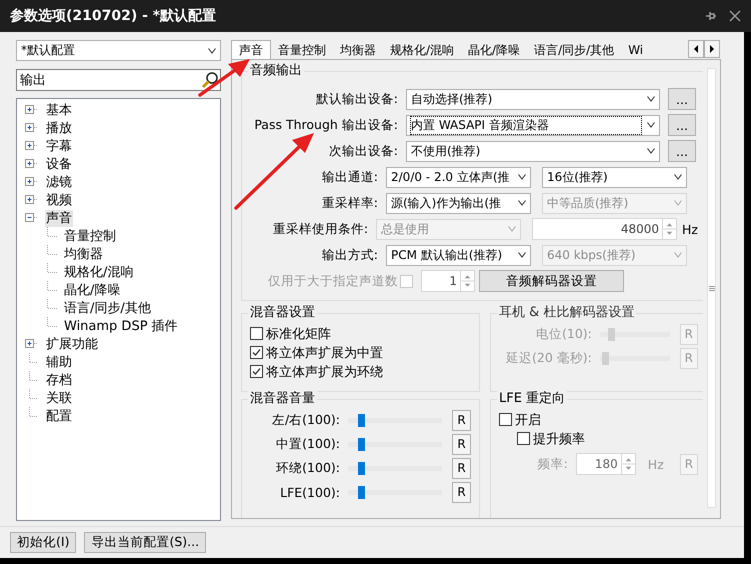  I want to click on grip-icon, so click(711, 288).